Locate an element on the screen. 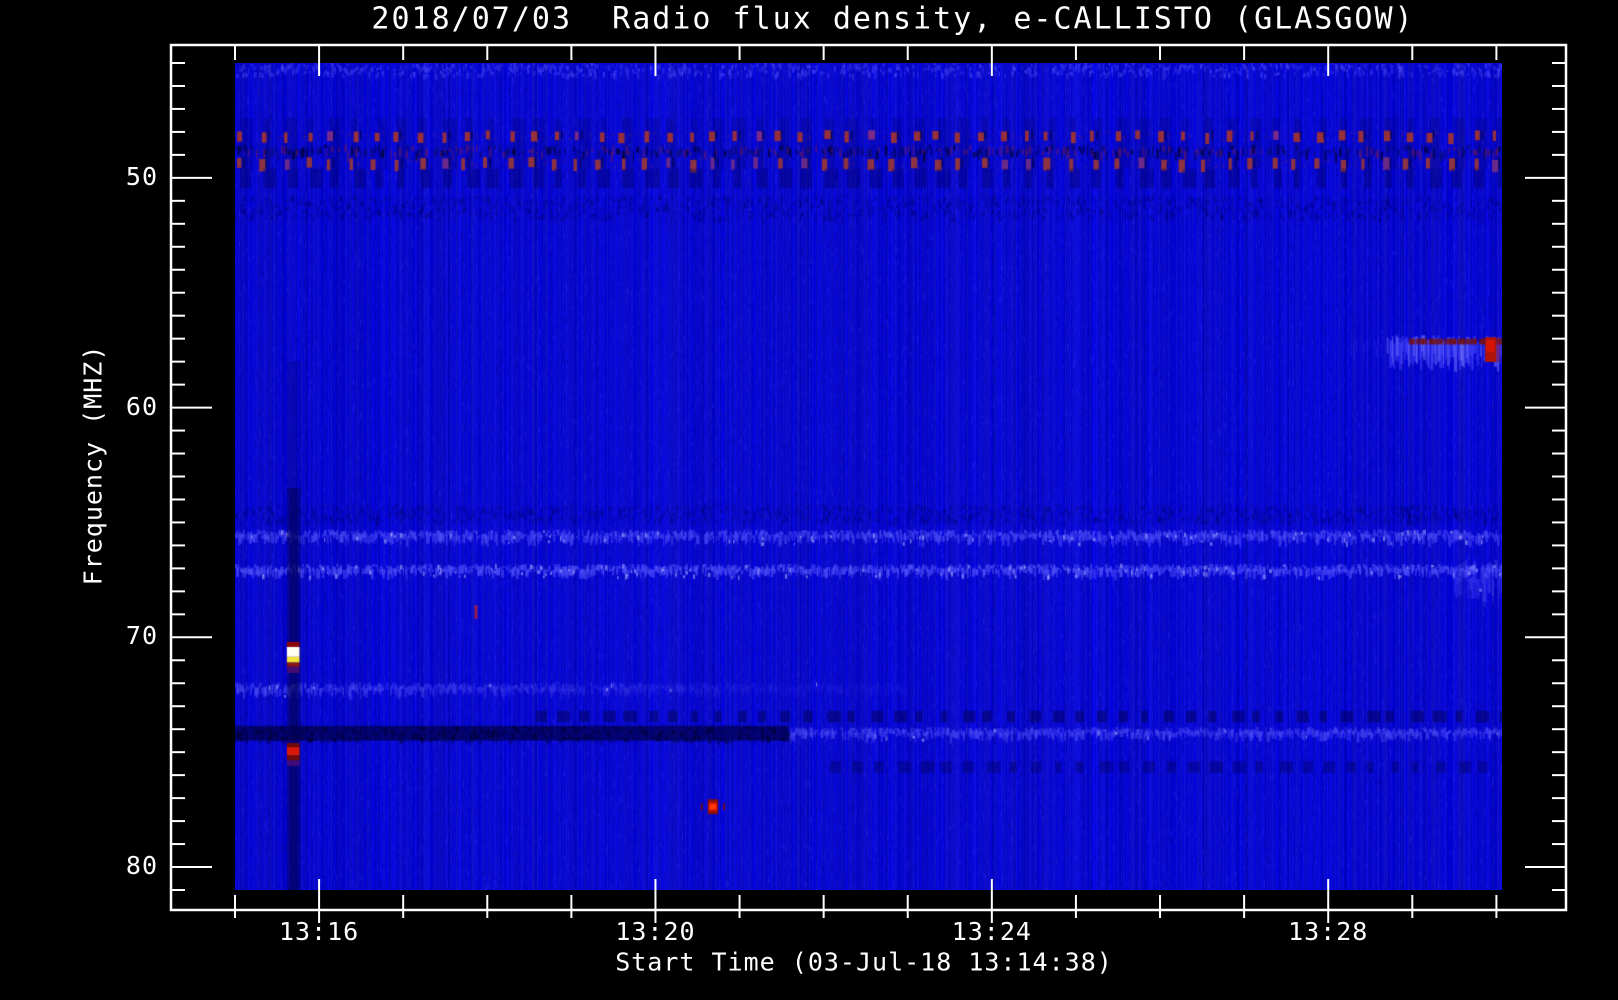  y-tick-label: 80 is located at coordinates (141, 866).